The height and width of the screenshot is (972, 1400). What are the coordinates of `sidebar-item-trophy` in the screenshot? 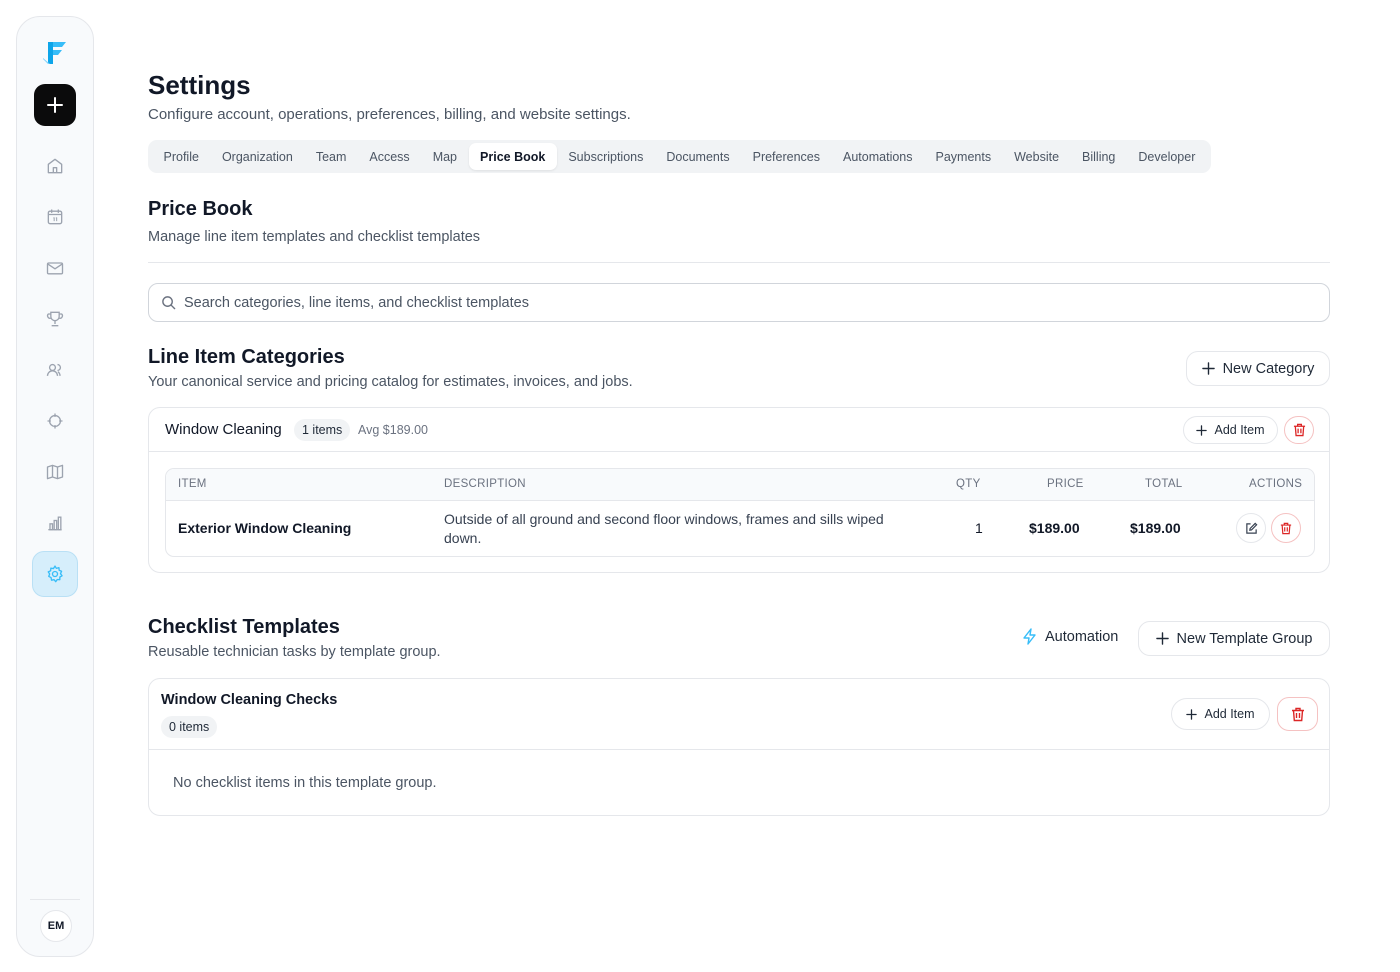 It's located at (55, 319).